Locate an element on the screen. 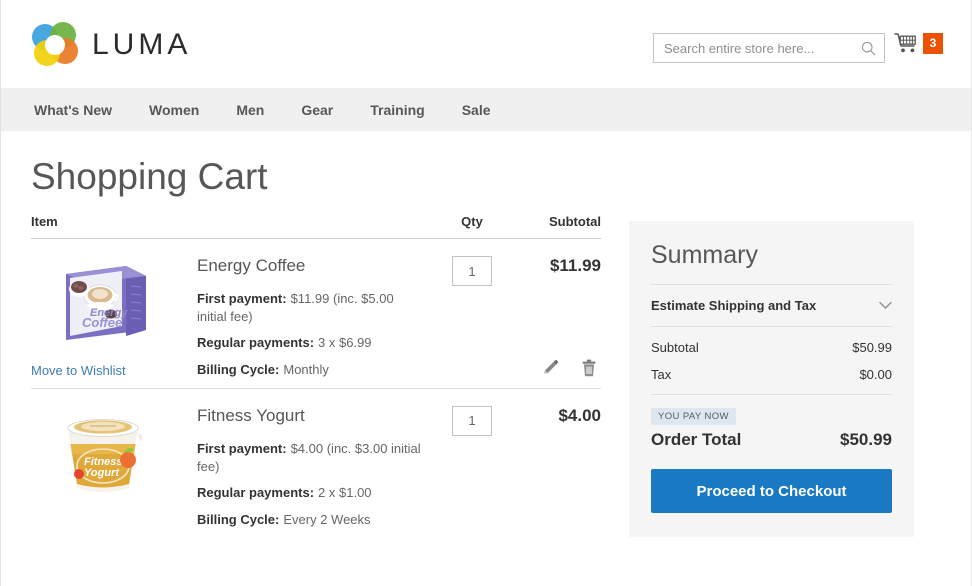 The width and height of the screenshot is (972, 586). svg-text: Coffee is located at coordinates (102, 322).